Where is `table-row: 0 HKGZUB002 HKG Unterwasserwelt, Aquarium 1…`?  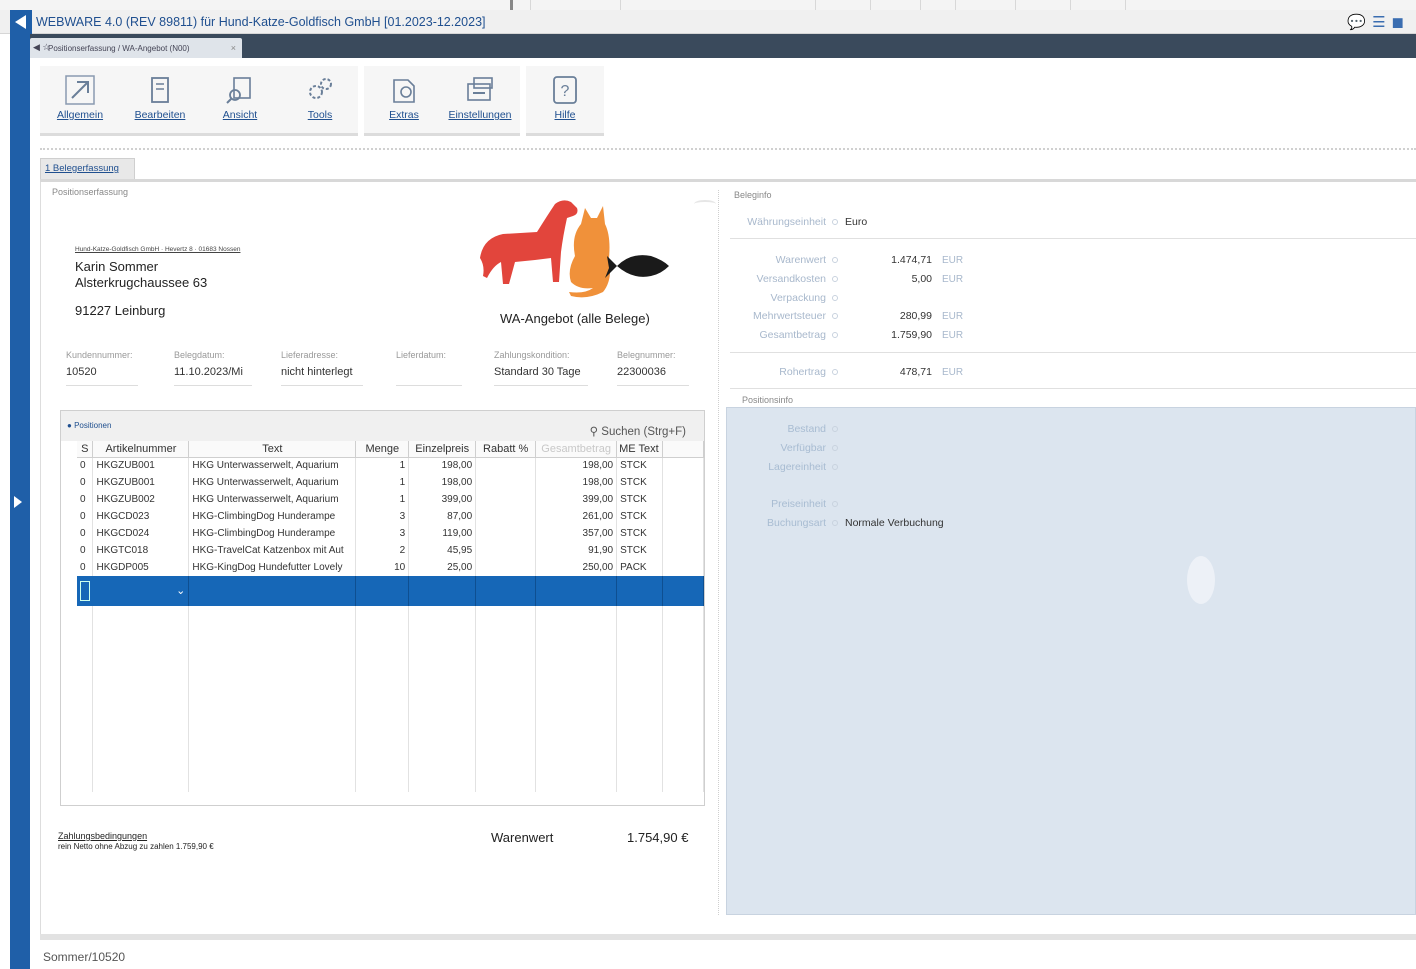 table-row: 0 HKGZUB002 HKG Unterwasserwelt, Aquarium 1… is located at coordinates (390, 499).